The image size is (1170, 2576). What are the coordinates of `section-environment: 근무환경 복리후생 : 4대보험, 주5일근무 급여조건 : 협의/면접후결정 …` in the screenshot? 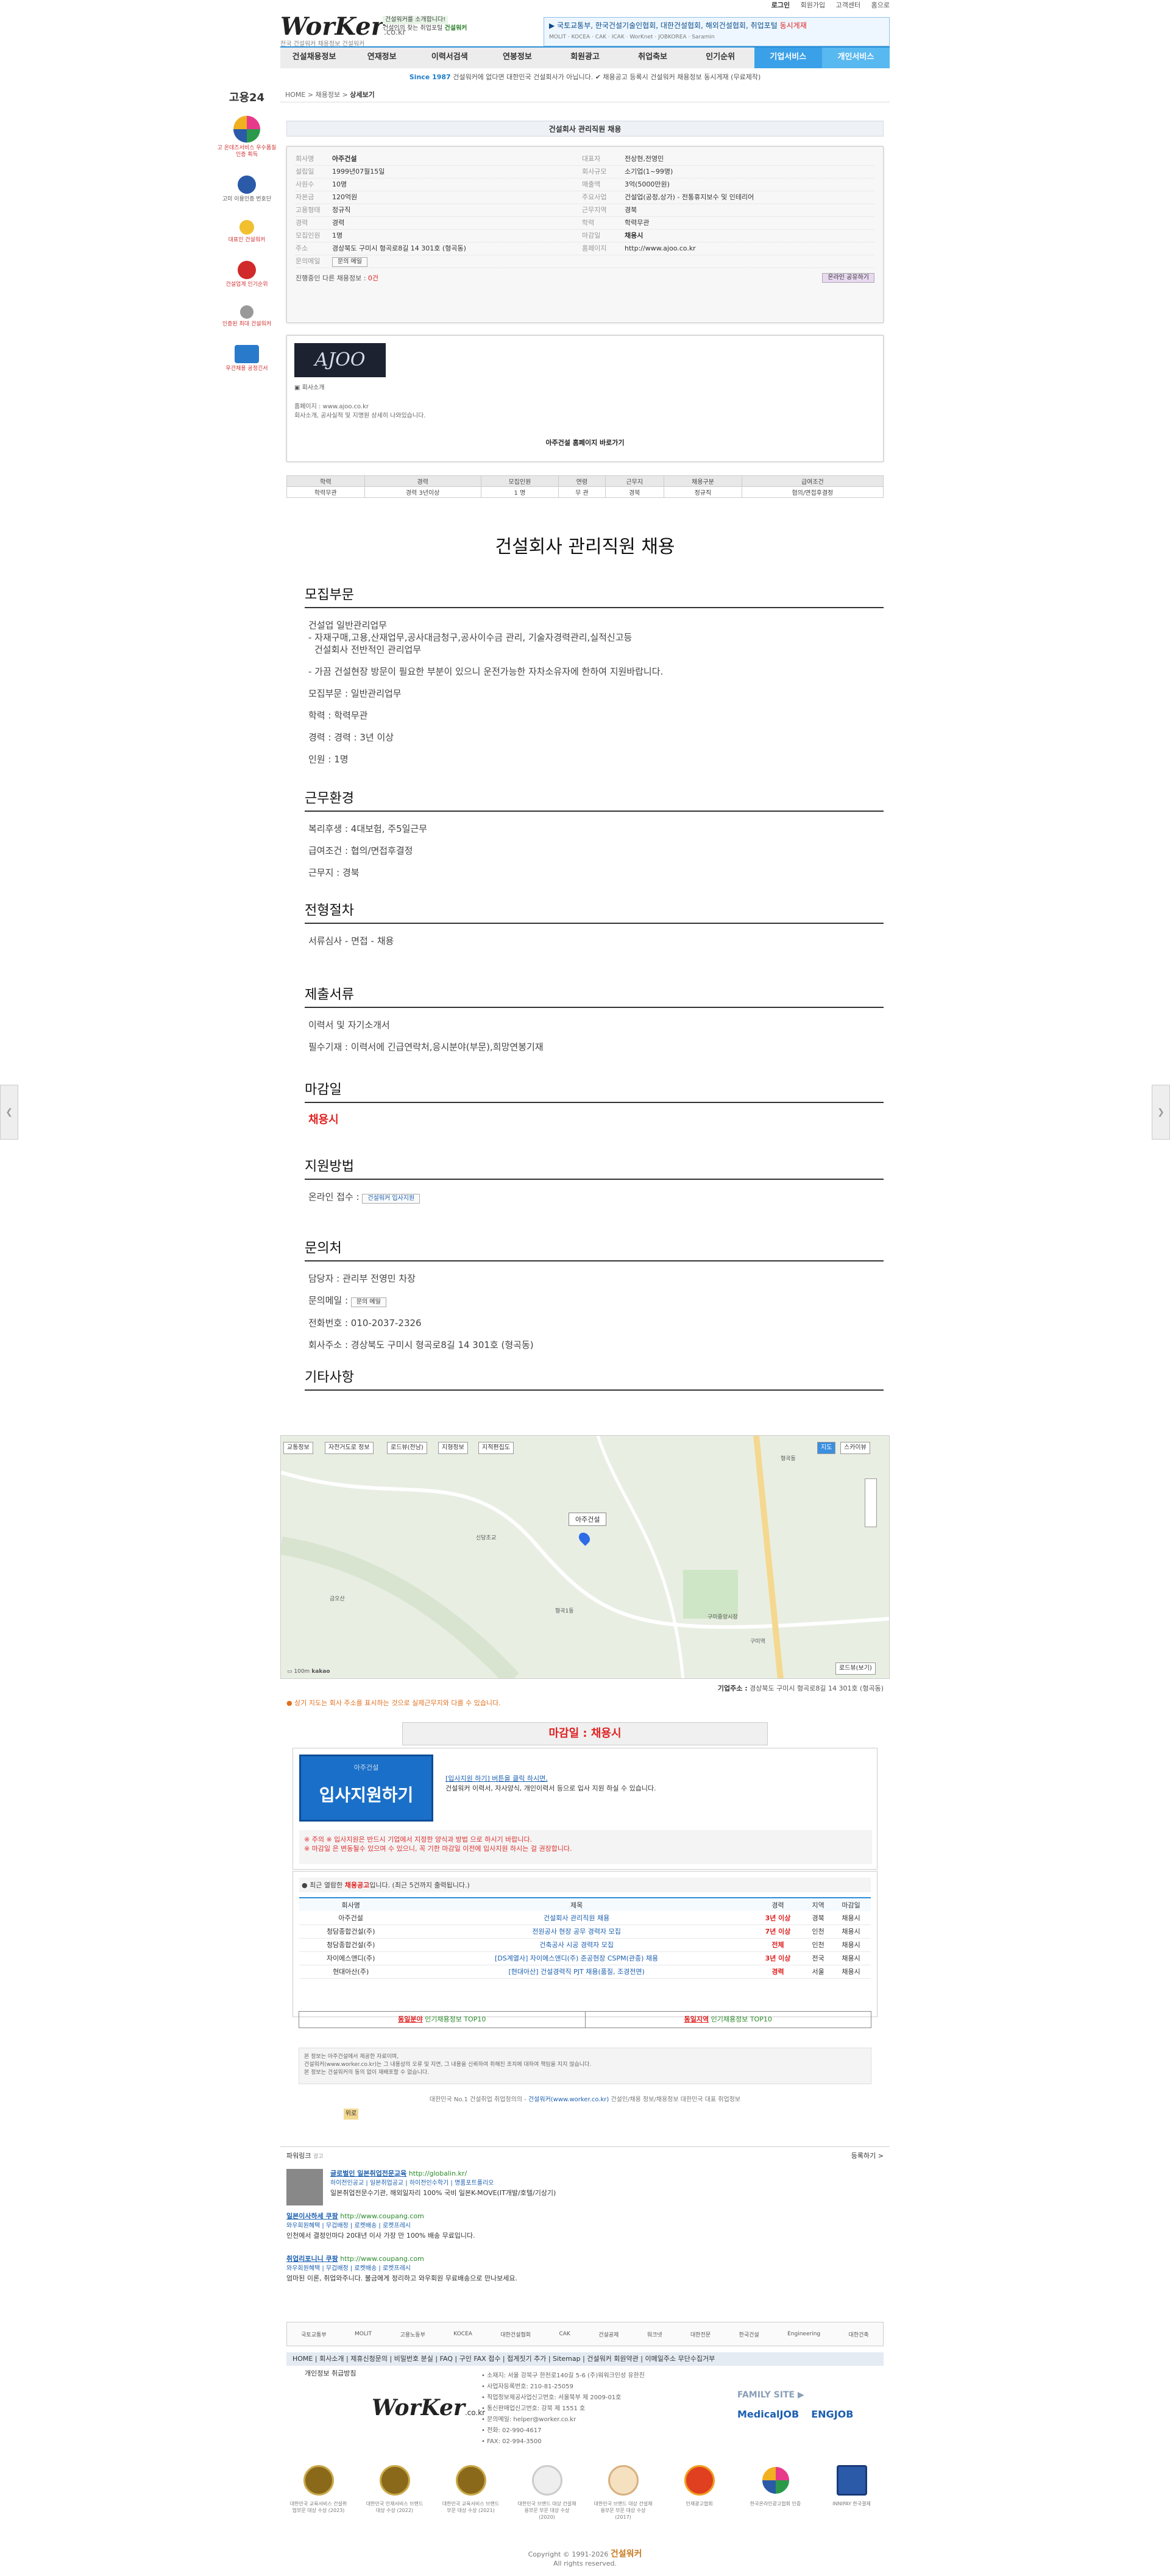 It's located at (594, 833).